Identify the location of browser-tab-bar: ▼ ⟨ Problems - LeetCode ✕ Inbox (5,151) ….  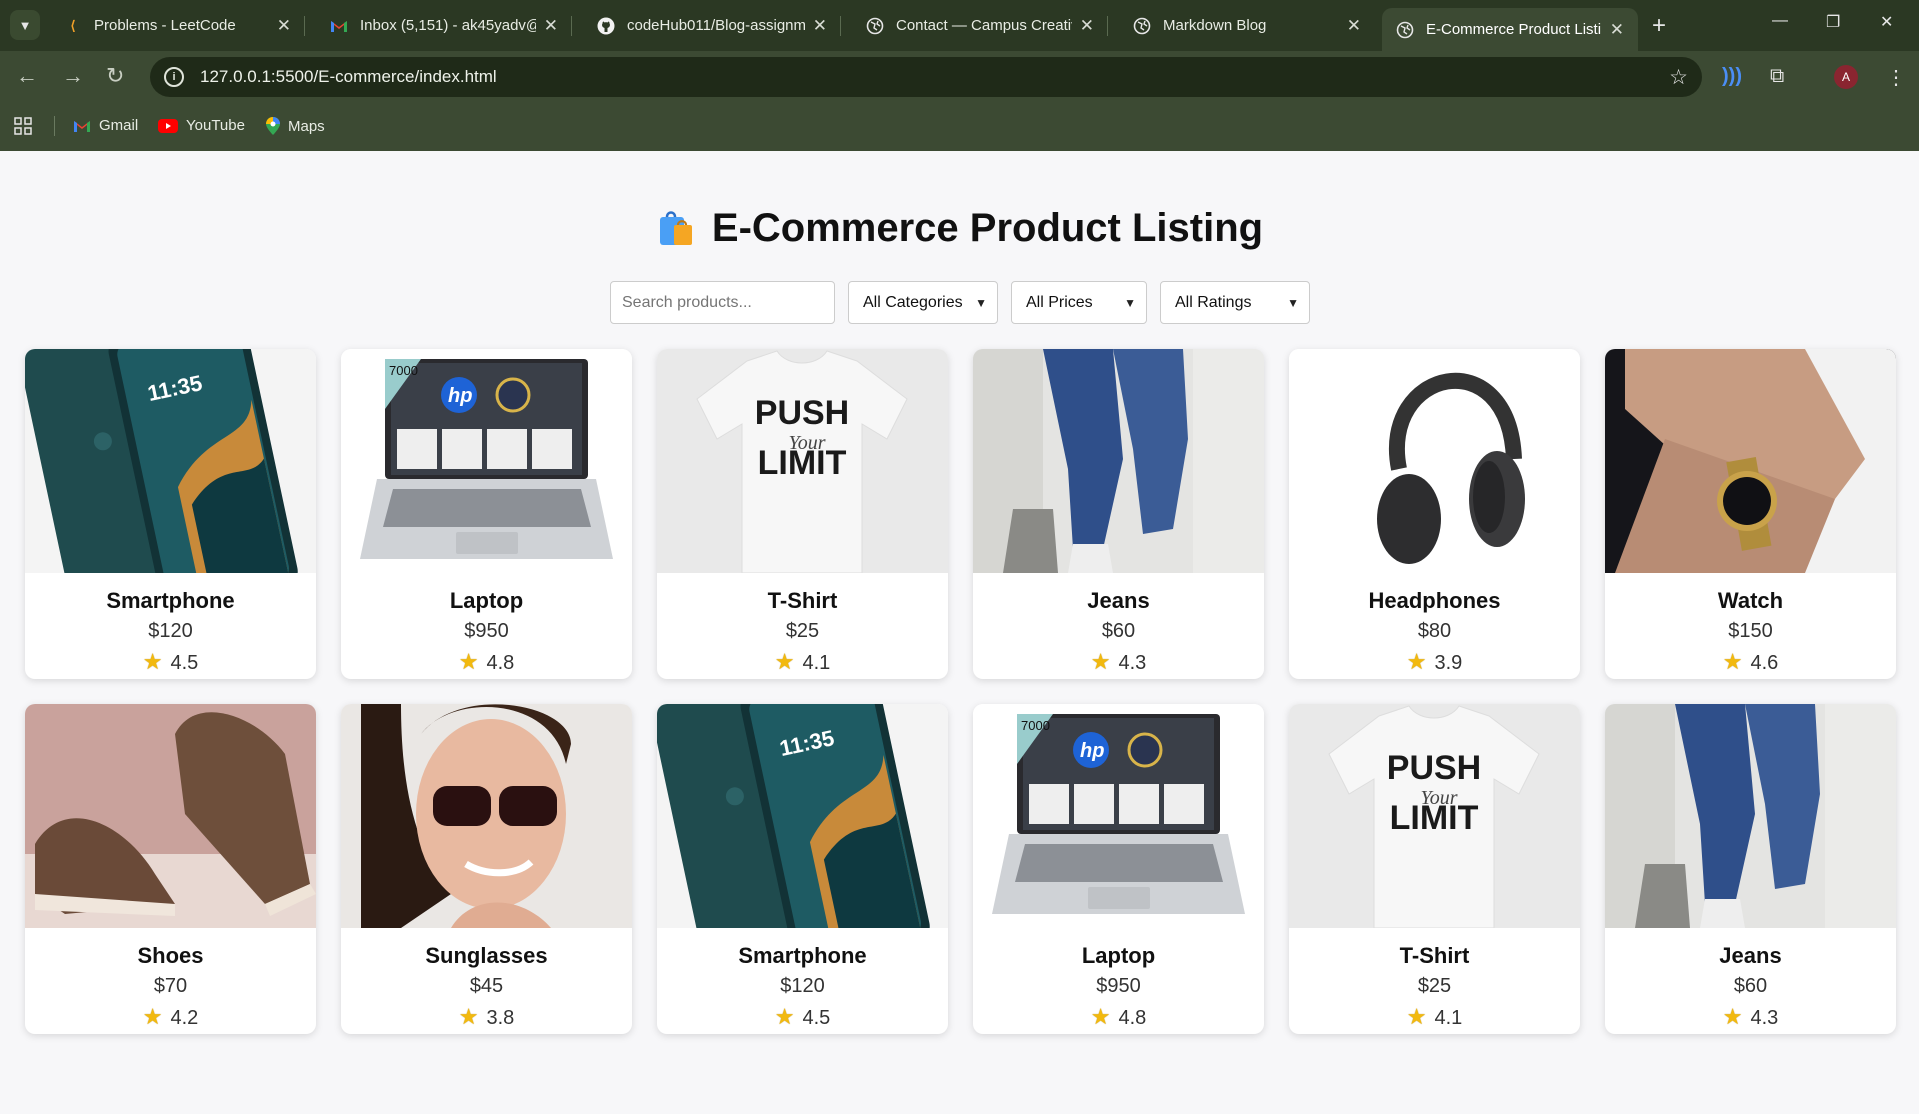
(959, 25).